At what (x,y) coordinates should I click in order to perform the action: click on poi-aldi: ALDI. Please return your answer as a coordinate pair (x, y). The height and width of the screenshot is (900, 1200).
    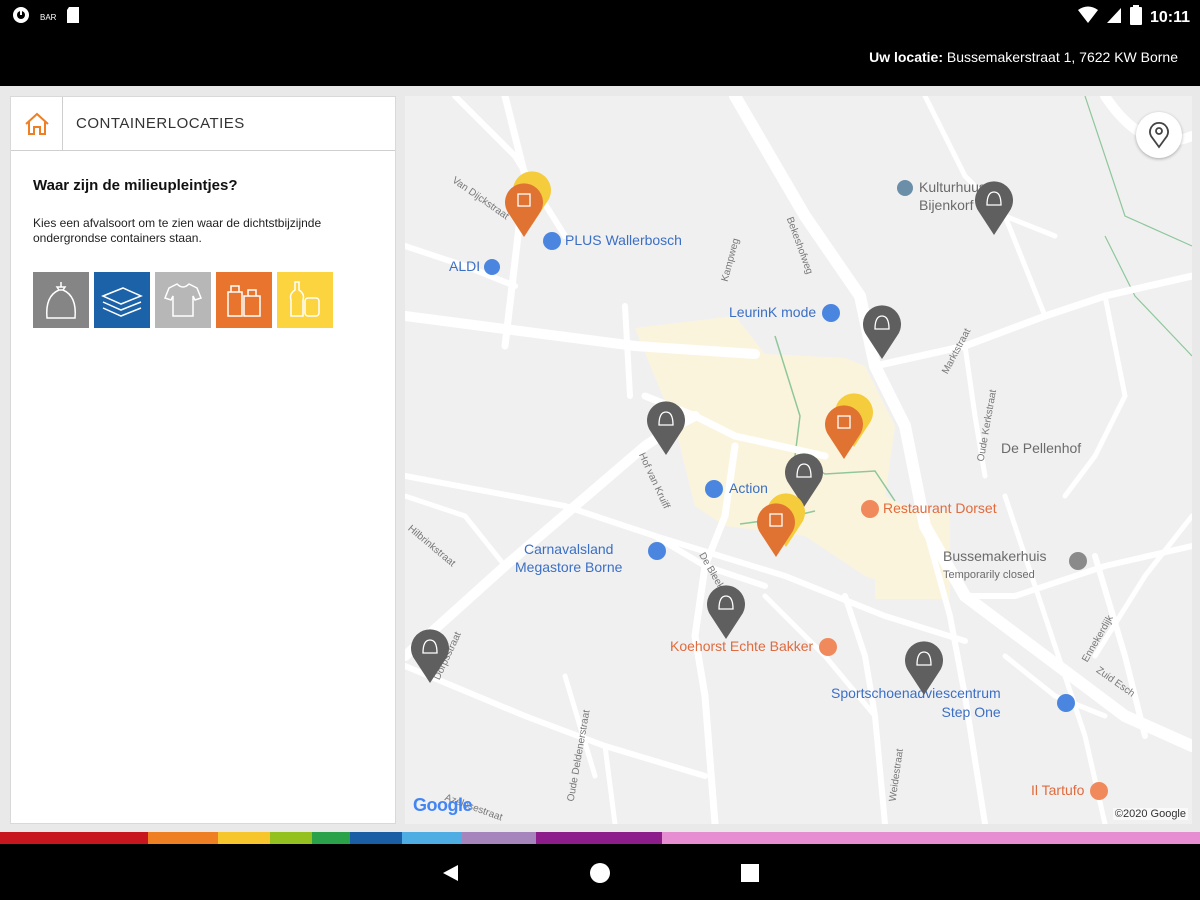
    Looking at the image, I should click on (475, 267).